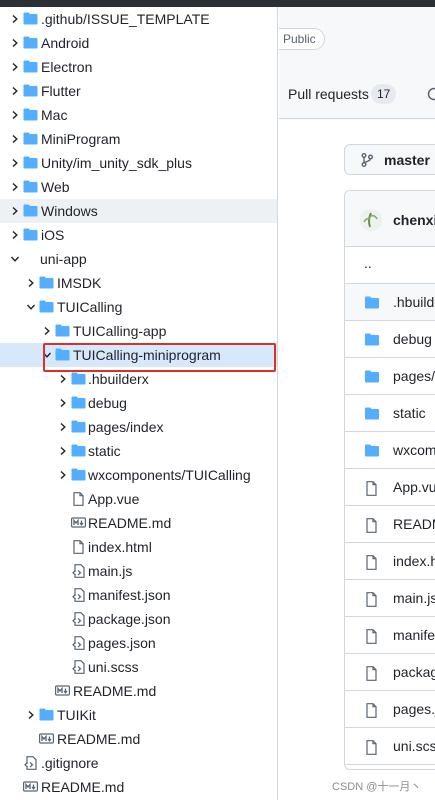  I want to click on file-name-link: index.html, so click(414, 561).